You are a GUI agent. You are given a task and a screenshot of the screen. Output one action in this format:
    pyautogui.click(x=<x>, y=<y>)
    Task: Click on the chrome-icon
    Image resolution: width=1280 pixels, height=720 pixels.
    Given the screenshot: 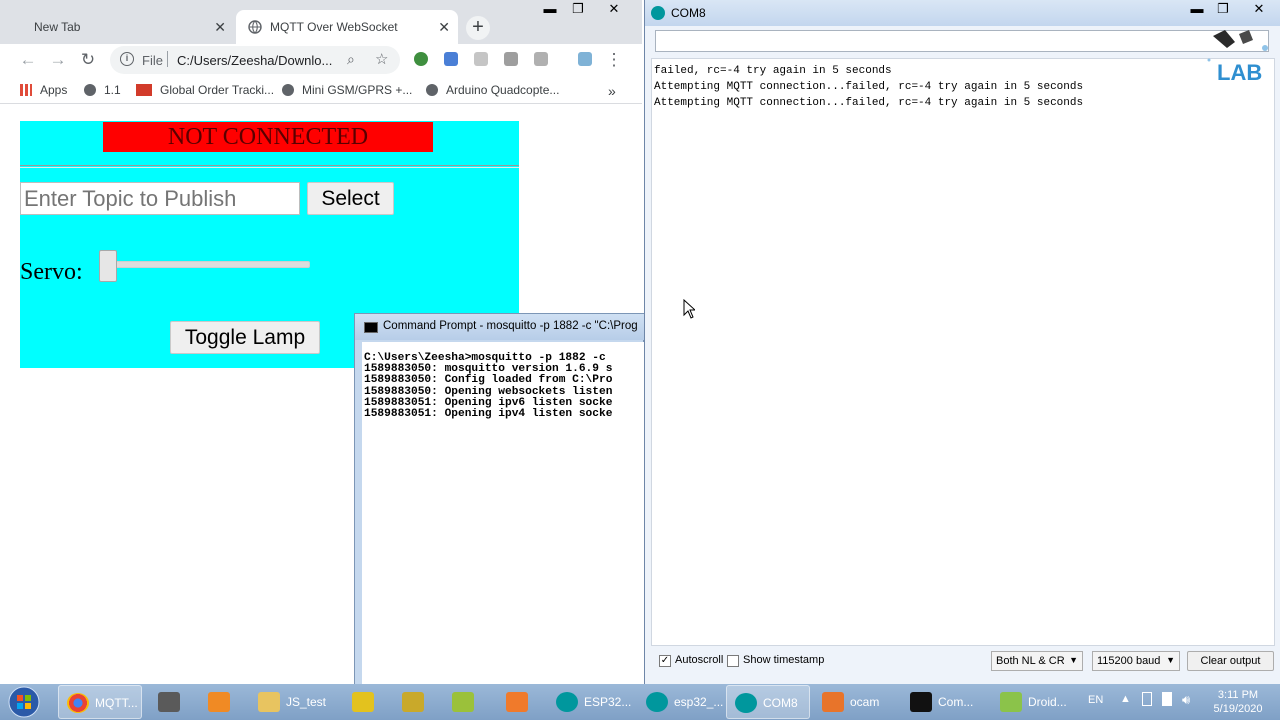 What is the action you would take?
    pyautogui.click(x=78, y=703)
    